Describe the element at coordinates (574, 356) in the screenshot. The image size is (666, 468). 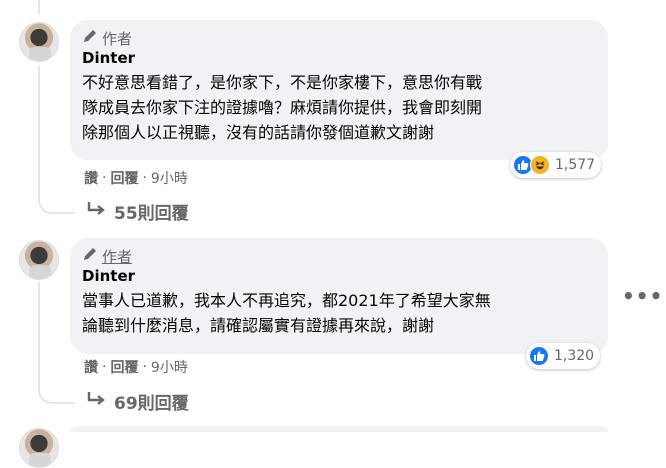
I see `reaction-count: 1,320` at that location.